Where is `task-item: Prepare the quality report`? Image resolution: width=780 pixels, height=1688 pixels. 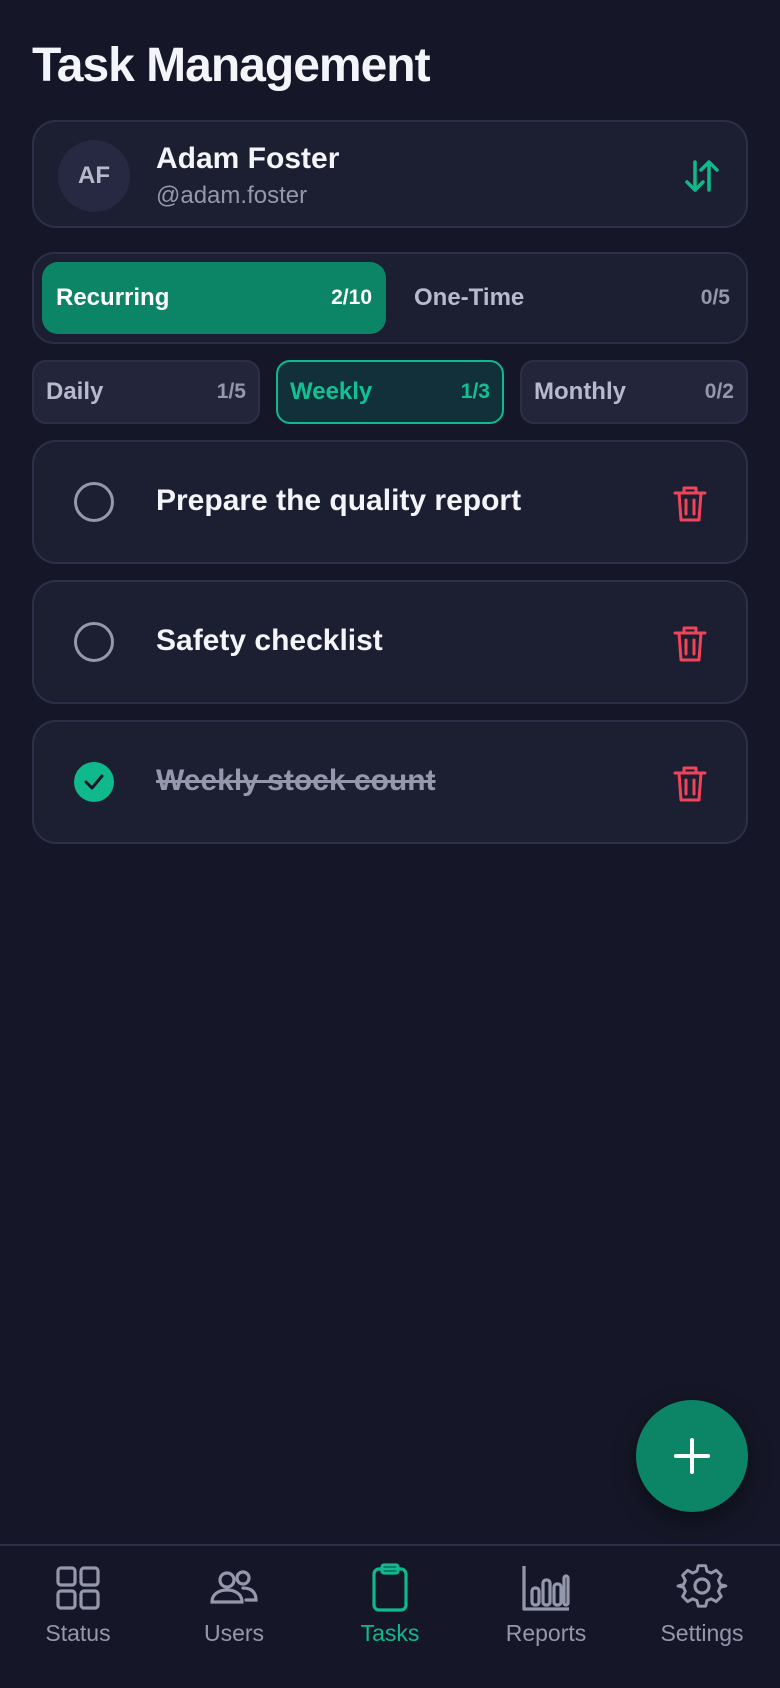 task-item: Prepare the quality report is located at coordinates (390, 502).